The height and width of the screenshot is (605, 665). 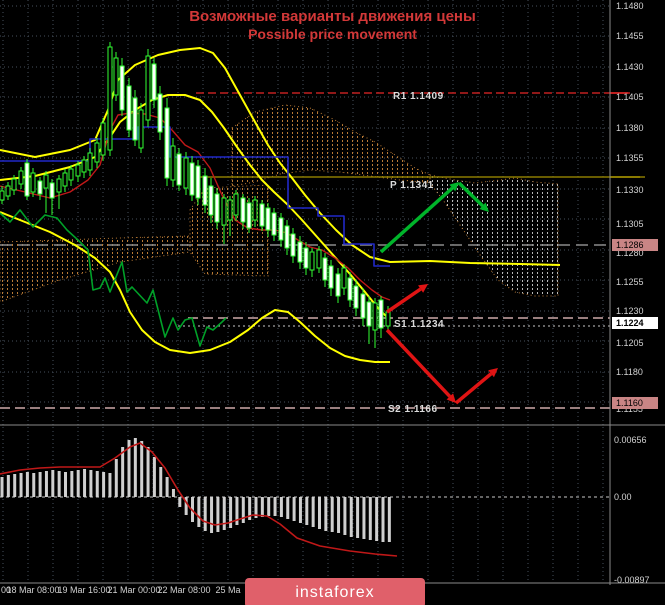 I want to click on y-axis-label: 1.1430, so click(x=630, y=67).